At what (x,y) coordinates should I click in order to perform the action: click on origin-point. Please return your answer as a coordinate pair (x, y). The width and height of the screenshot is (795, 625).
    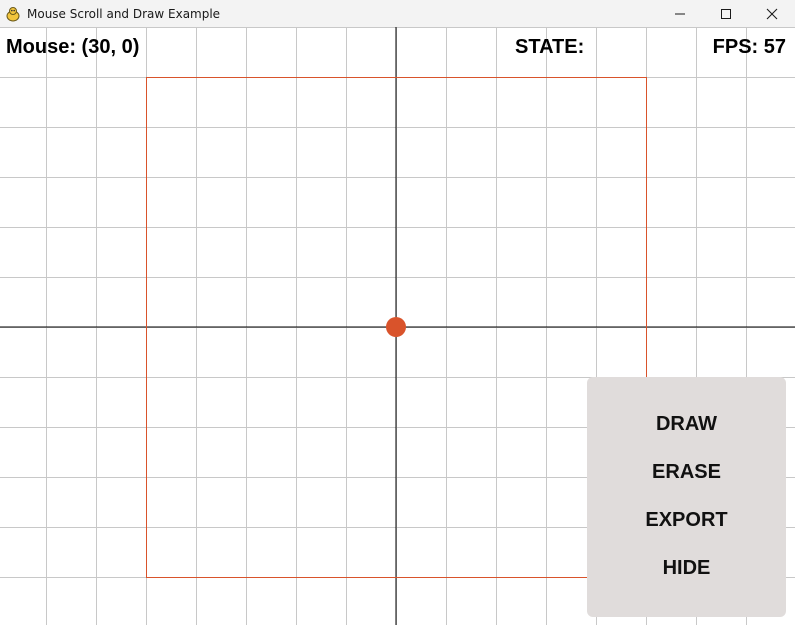
    Looking at the image, I should click on (396, 327).